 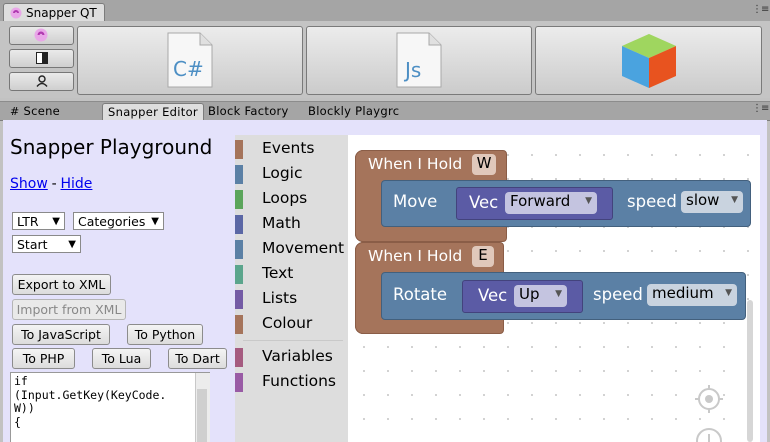 I want to click on workspace-scrollbar, so click(x=750, y=371).